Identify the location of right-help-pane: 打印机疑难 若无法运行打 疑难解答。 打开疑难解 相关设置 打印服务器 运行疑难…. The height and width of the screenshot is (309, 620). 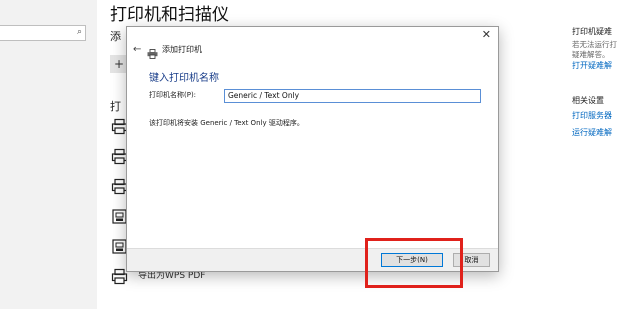
(596, 154).